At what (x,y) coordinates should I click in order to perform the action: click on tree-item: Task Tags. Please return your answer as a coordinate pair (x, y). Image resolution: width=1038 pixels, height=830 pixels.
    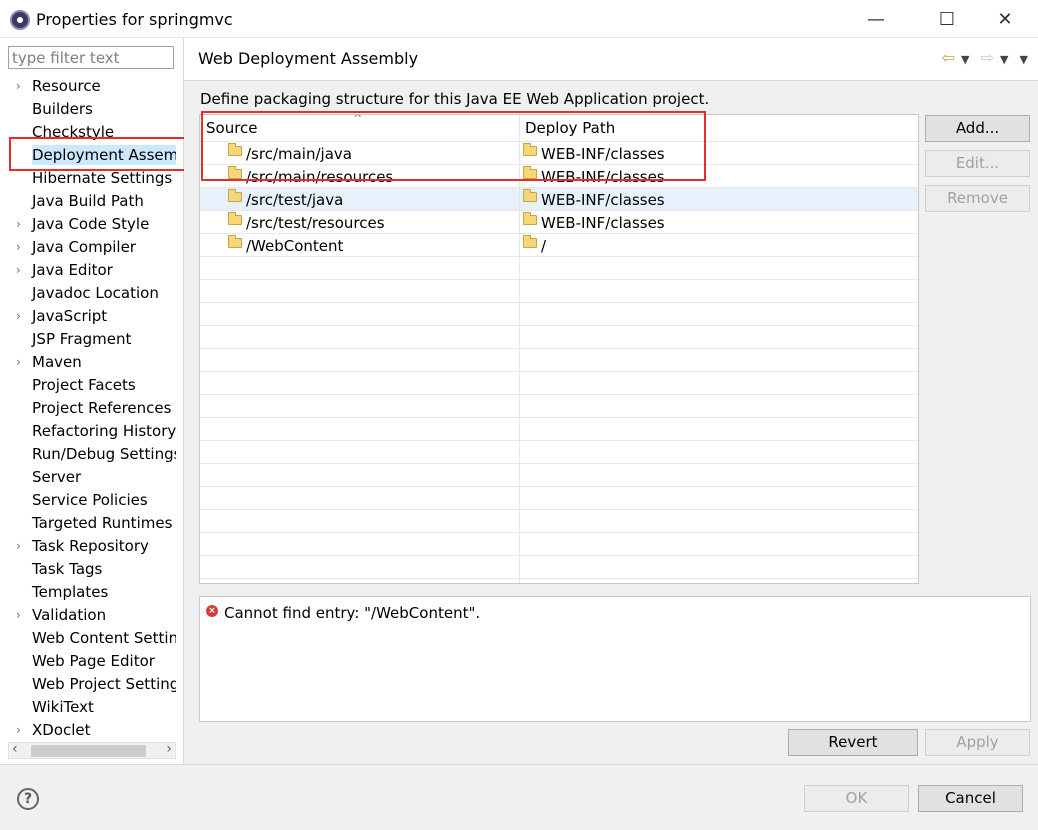
    Looking at the image, I should click on (88, 569).